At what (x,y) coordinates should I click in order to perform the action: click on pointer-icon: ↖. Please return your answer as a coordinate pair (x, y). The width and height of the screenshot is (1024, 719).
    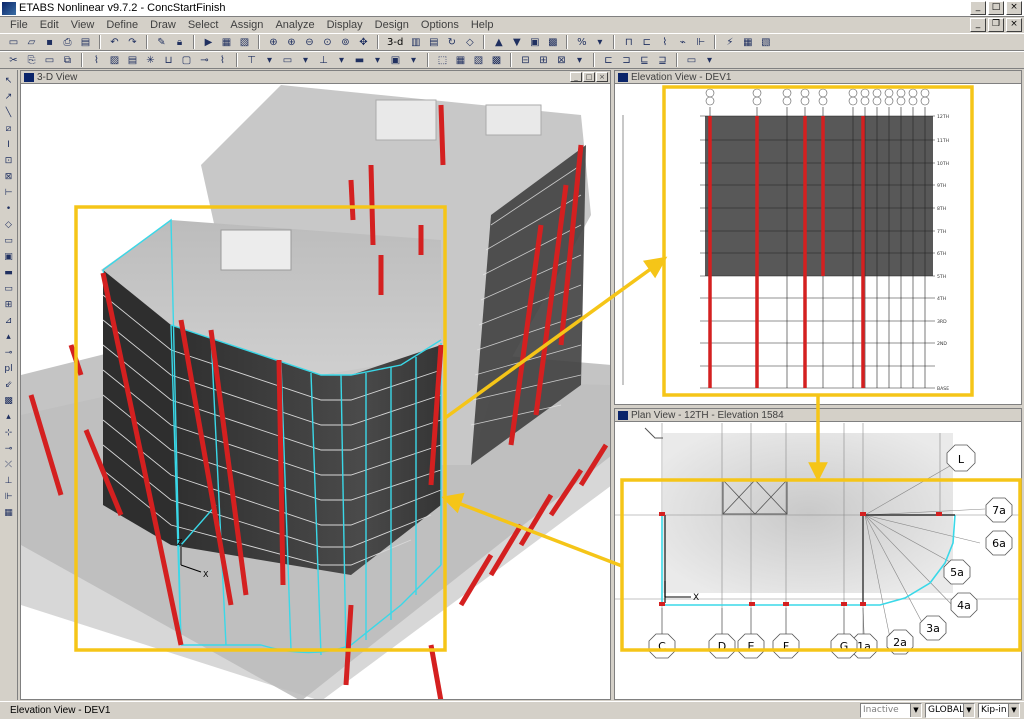
    Looking at the image, I should click on (9, 80).